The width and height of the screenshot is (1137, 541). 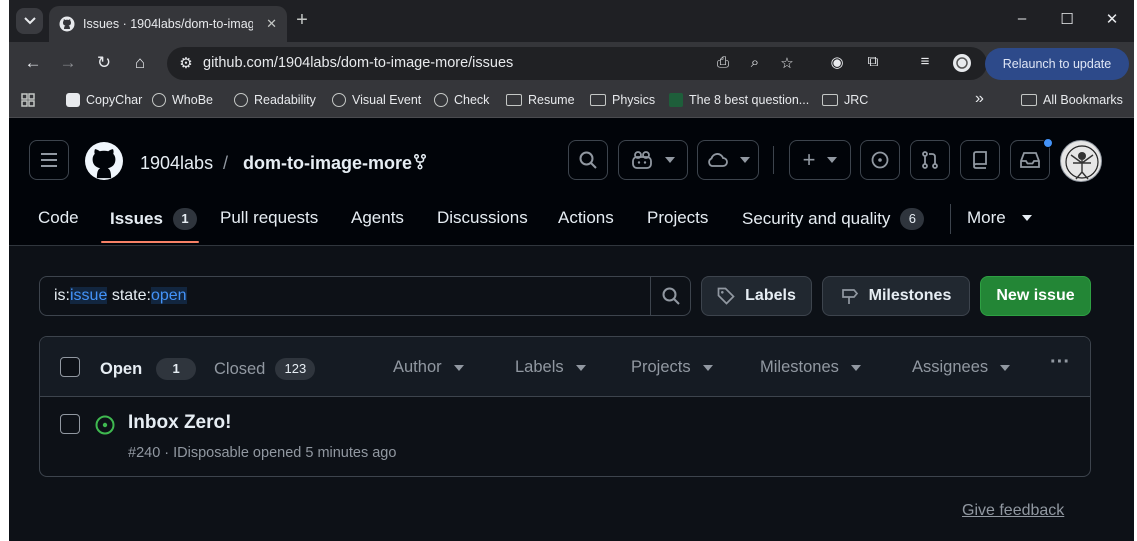 I want to click on media-queue-icon: ≡, so click(x=925, y=63).